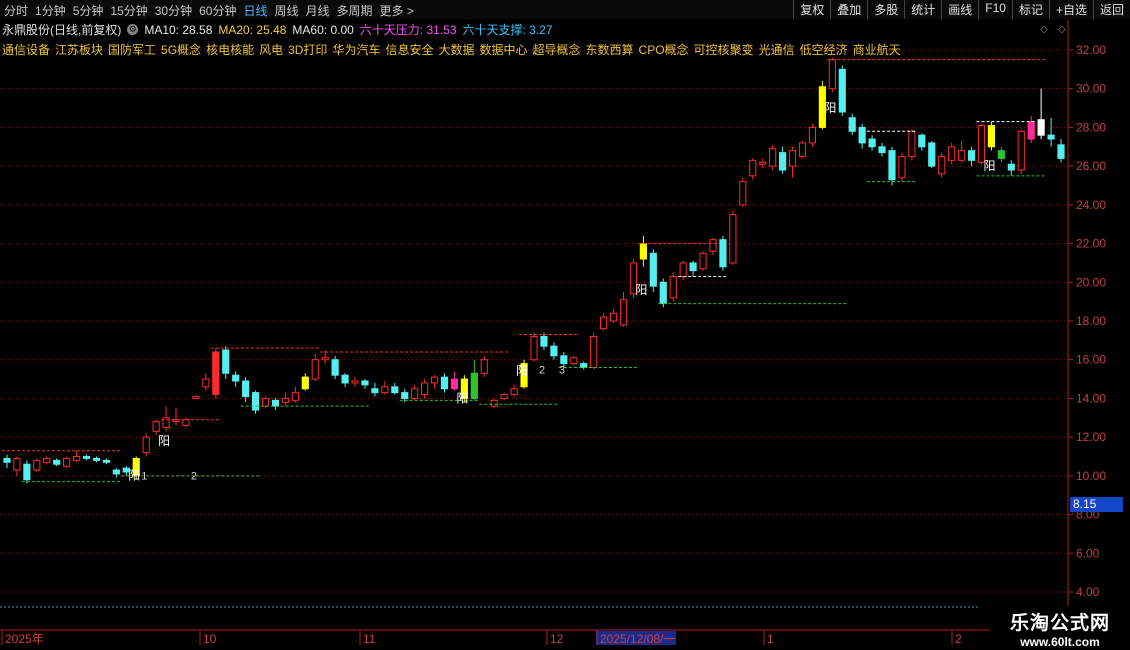 The height and width of the screenshot is (650, 1130). Describe the element at coordinates (50, 10) in the screenshot. I see `tab-1: 1分钟` at that location.